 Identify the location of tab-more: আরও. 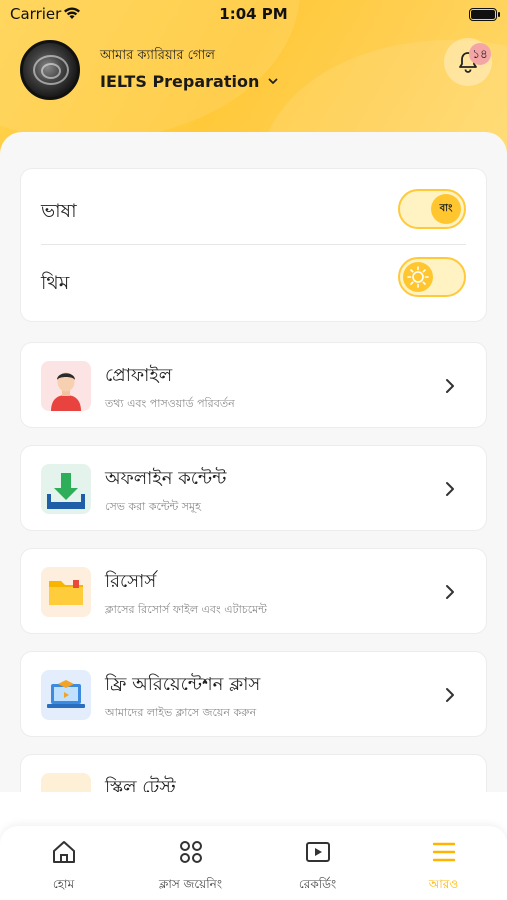
(443, 864).